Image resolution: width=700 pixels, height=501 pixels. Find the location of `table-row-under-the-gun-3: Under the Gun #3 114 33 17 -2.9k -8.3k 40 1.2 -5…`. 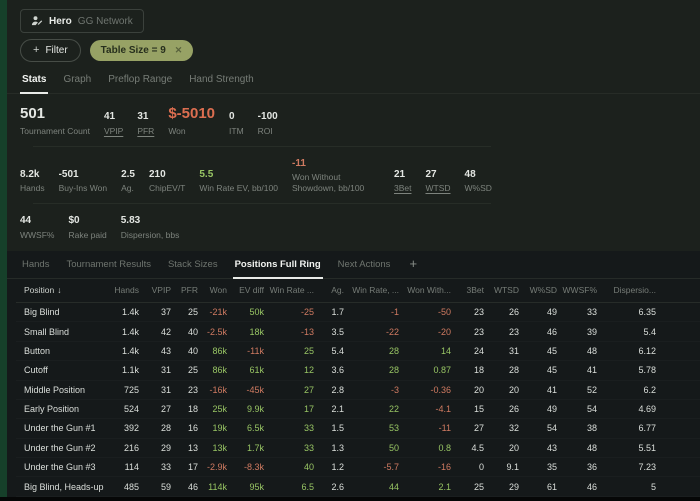

table-row-under-the-gun-3: Under the Gun #3 114 33 17 -2.9k -8.3k 40 1.2 -5… is located at coordinates (358, 467).